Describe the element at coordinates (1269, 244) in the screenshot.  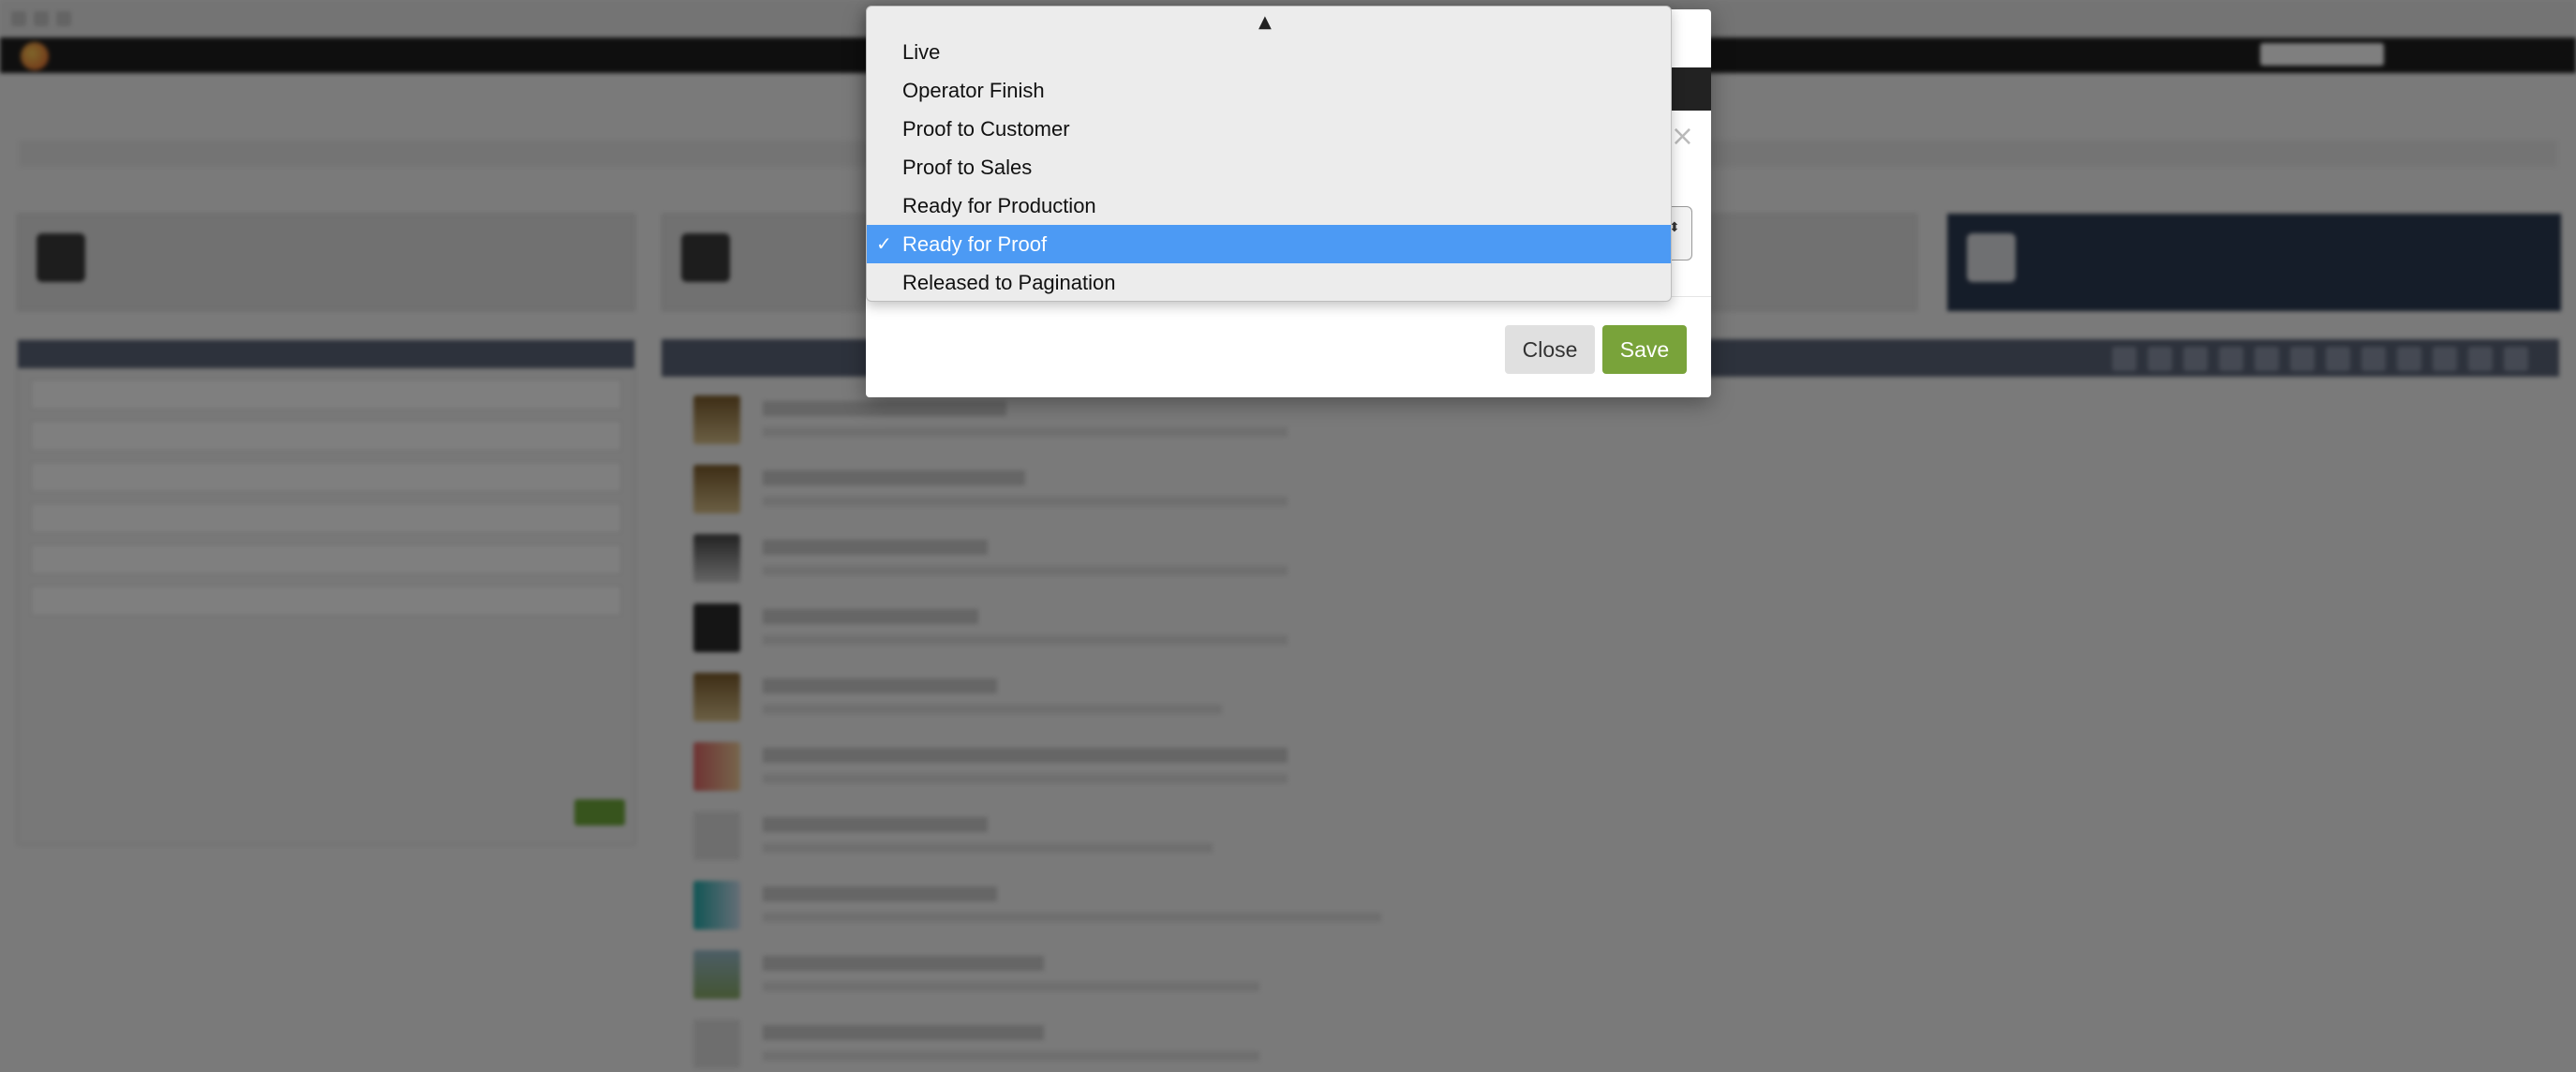
I see `dropdown-option-ready-for-proof: ✓ Ready for Proof` at that location.